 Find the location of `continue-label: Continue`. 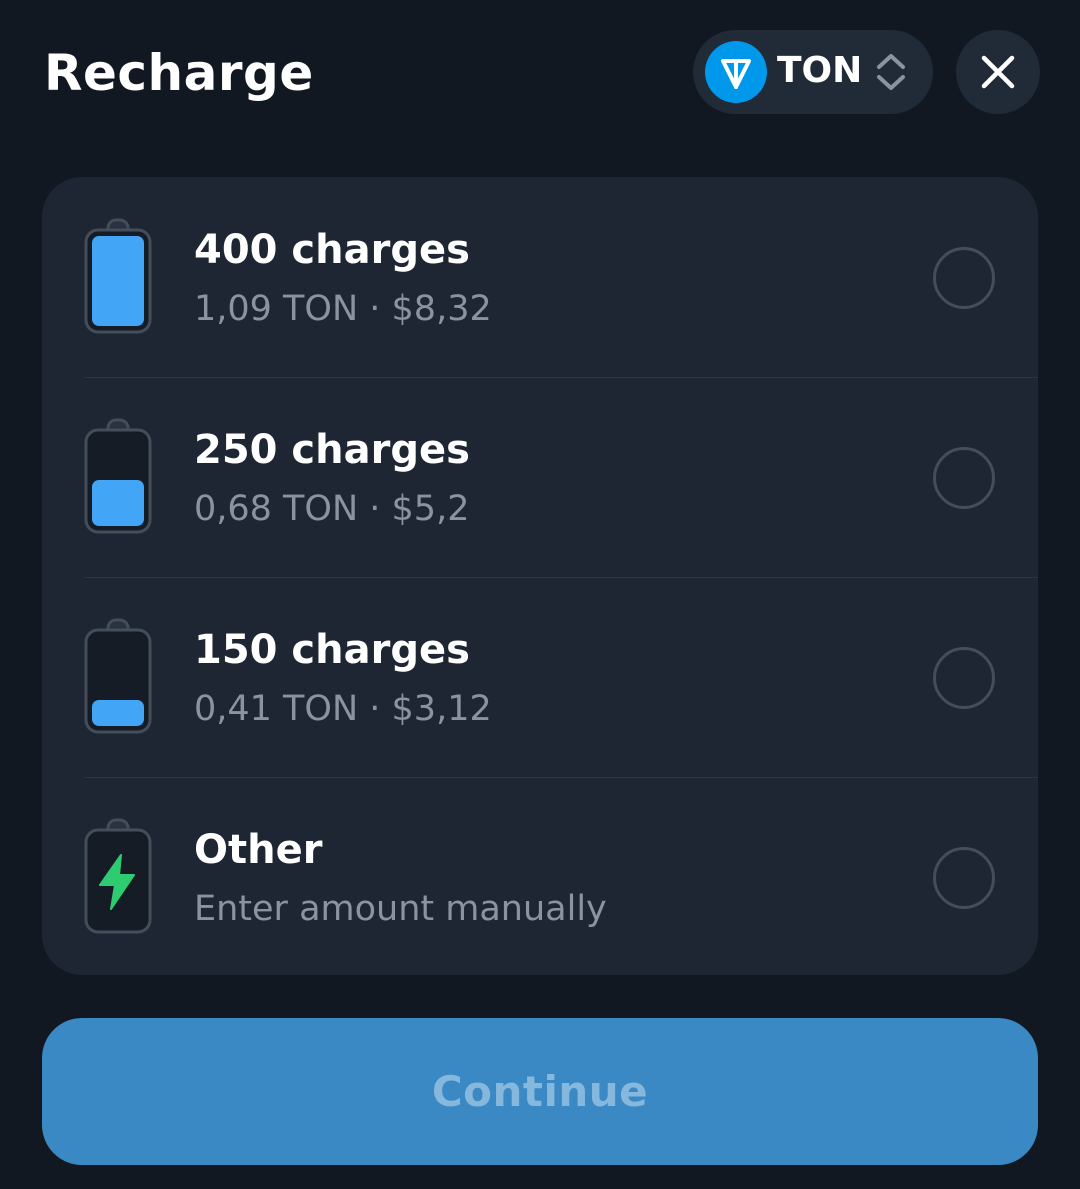

continue-label: Continue is located at coordinates (540, 1091).